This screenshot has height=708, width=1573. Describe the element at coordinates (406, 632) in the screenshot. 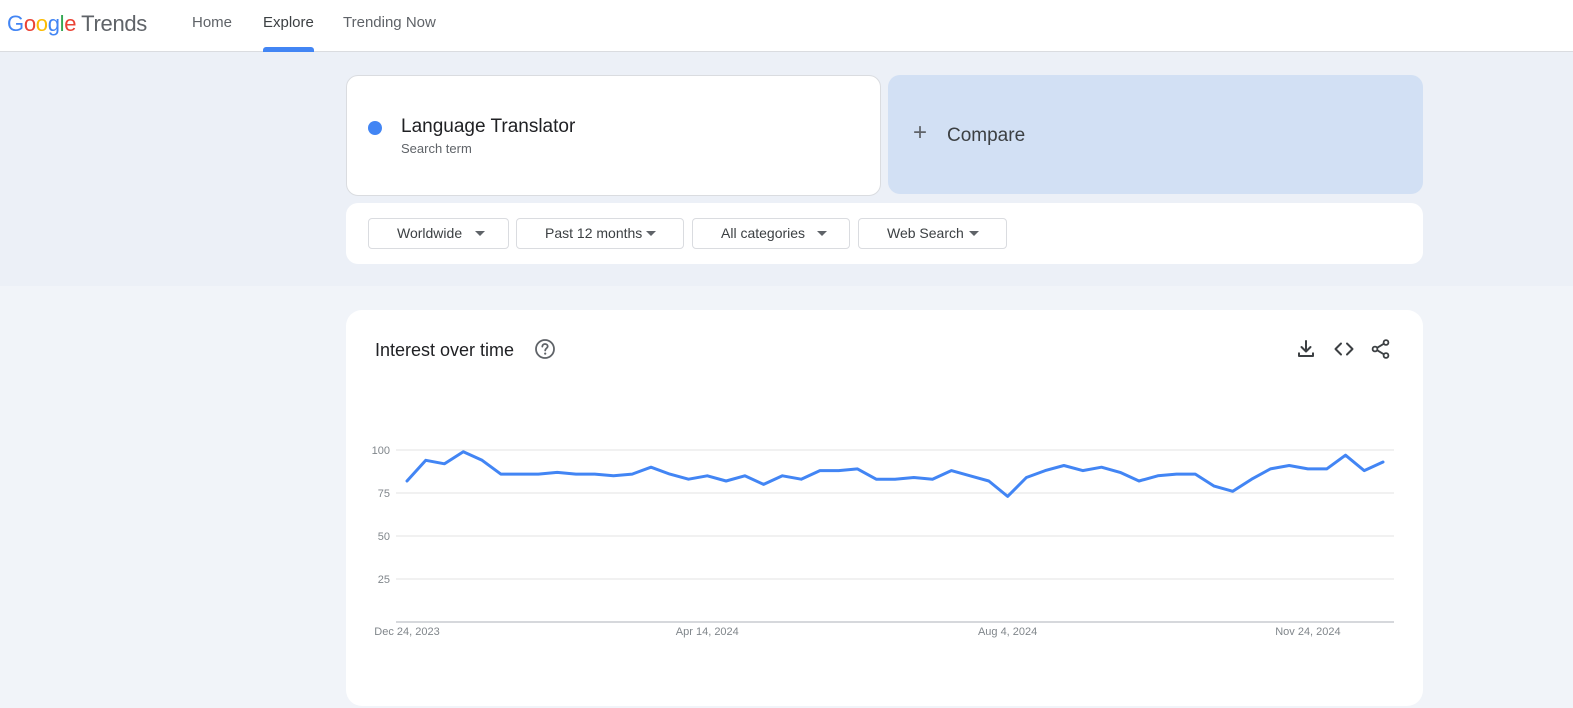

I see `x-tick-label: Dec 24, 2023` at that location.